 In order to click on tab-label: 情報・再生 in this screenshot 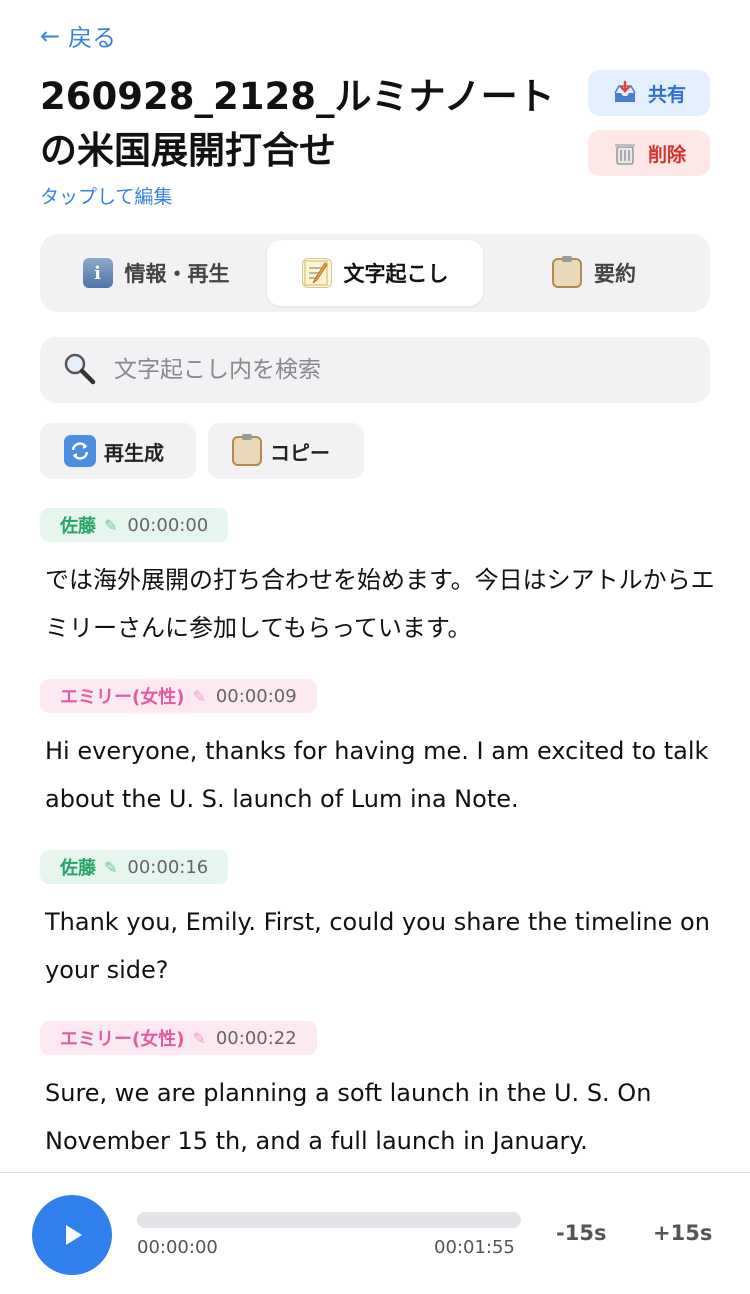, I will do `click(177, 274)`.